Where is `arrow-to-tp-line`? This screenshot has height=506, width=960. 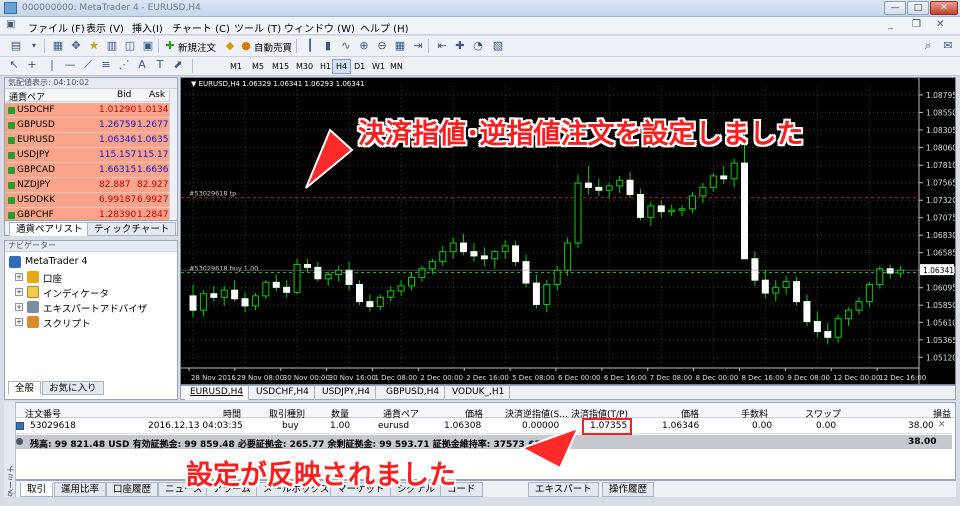 arrow-to-tp-line is located at coordinates (329, 158).